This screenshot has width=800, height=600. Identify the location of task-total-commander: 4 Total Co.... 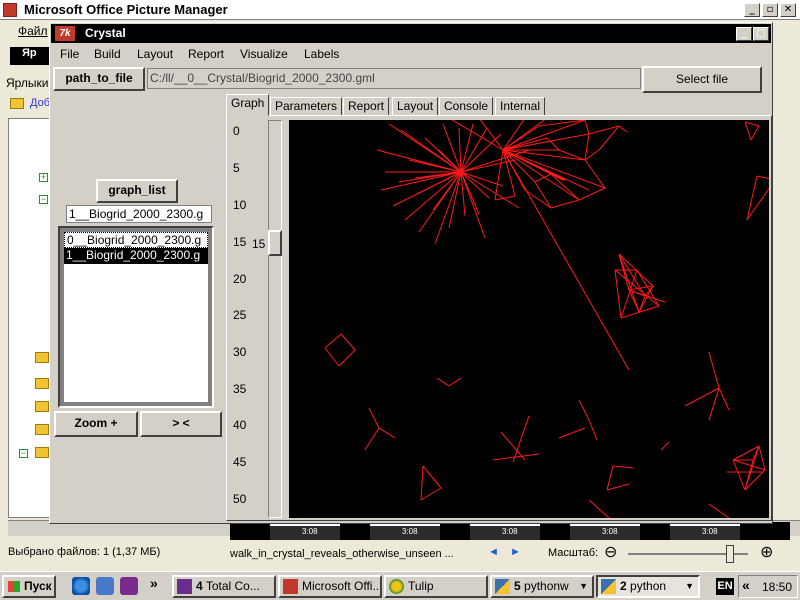
(224, 586).